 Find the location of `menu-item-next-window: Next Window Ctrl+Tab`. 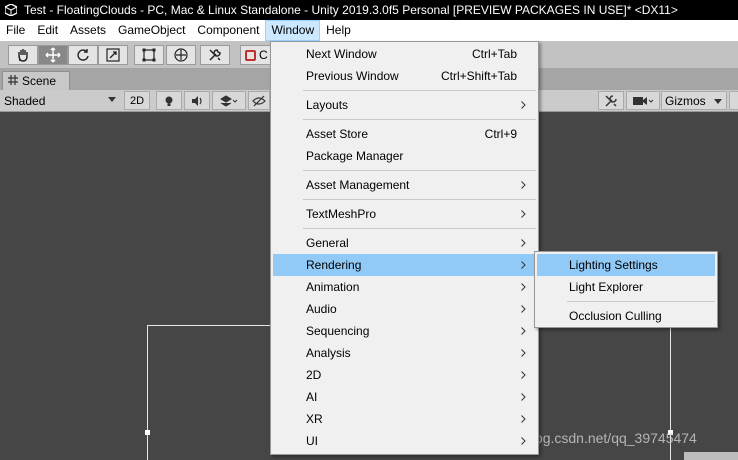

menu-item-next-window: Next Window Ctrl+Tab is located at coordinates (404, 54).